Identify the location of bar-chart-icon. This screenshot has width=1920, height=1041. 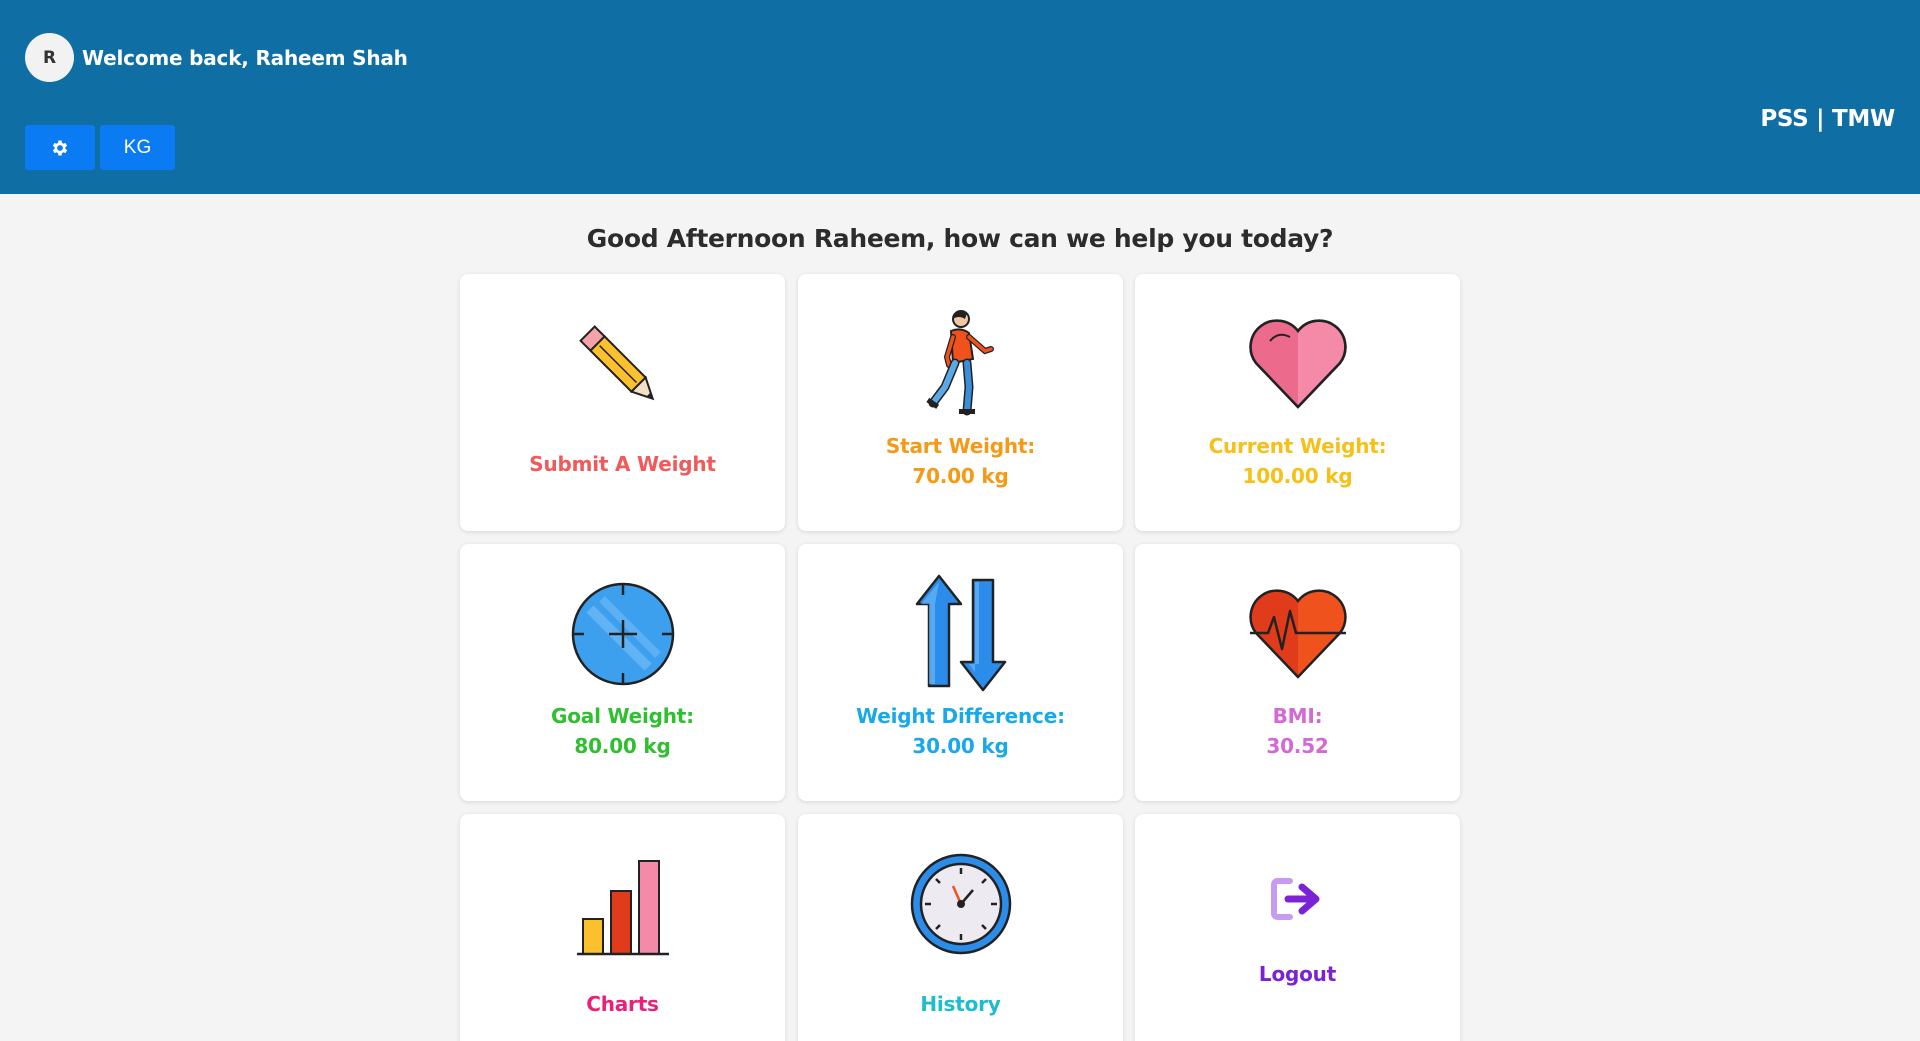
(622, 908).